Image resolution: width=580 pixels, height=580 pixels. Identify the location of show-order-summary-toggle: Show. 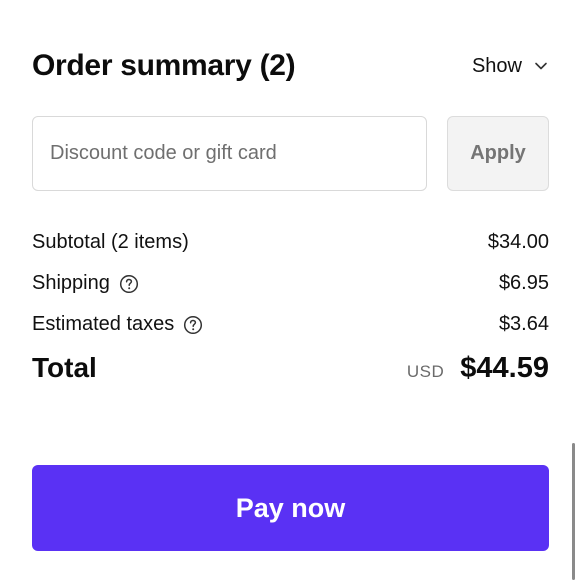
(510, 66).